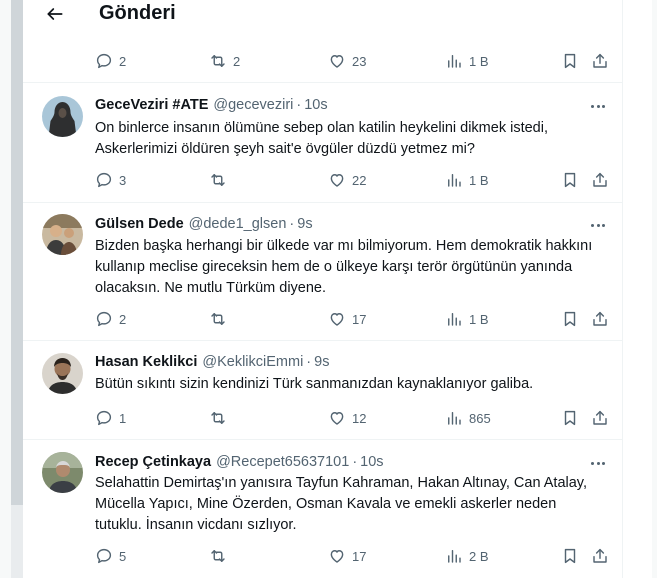 The image size is (657, 578). What do you see at coordinates (211, 105) in the screenshot?
I see `tweet-header: GeceVeziri #ATE @geceveziri · 10s` at bounding box center [211, 105].